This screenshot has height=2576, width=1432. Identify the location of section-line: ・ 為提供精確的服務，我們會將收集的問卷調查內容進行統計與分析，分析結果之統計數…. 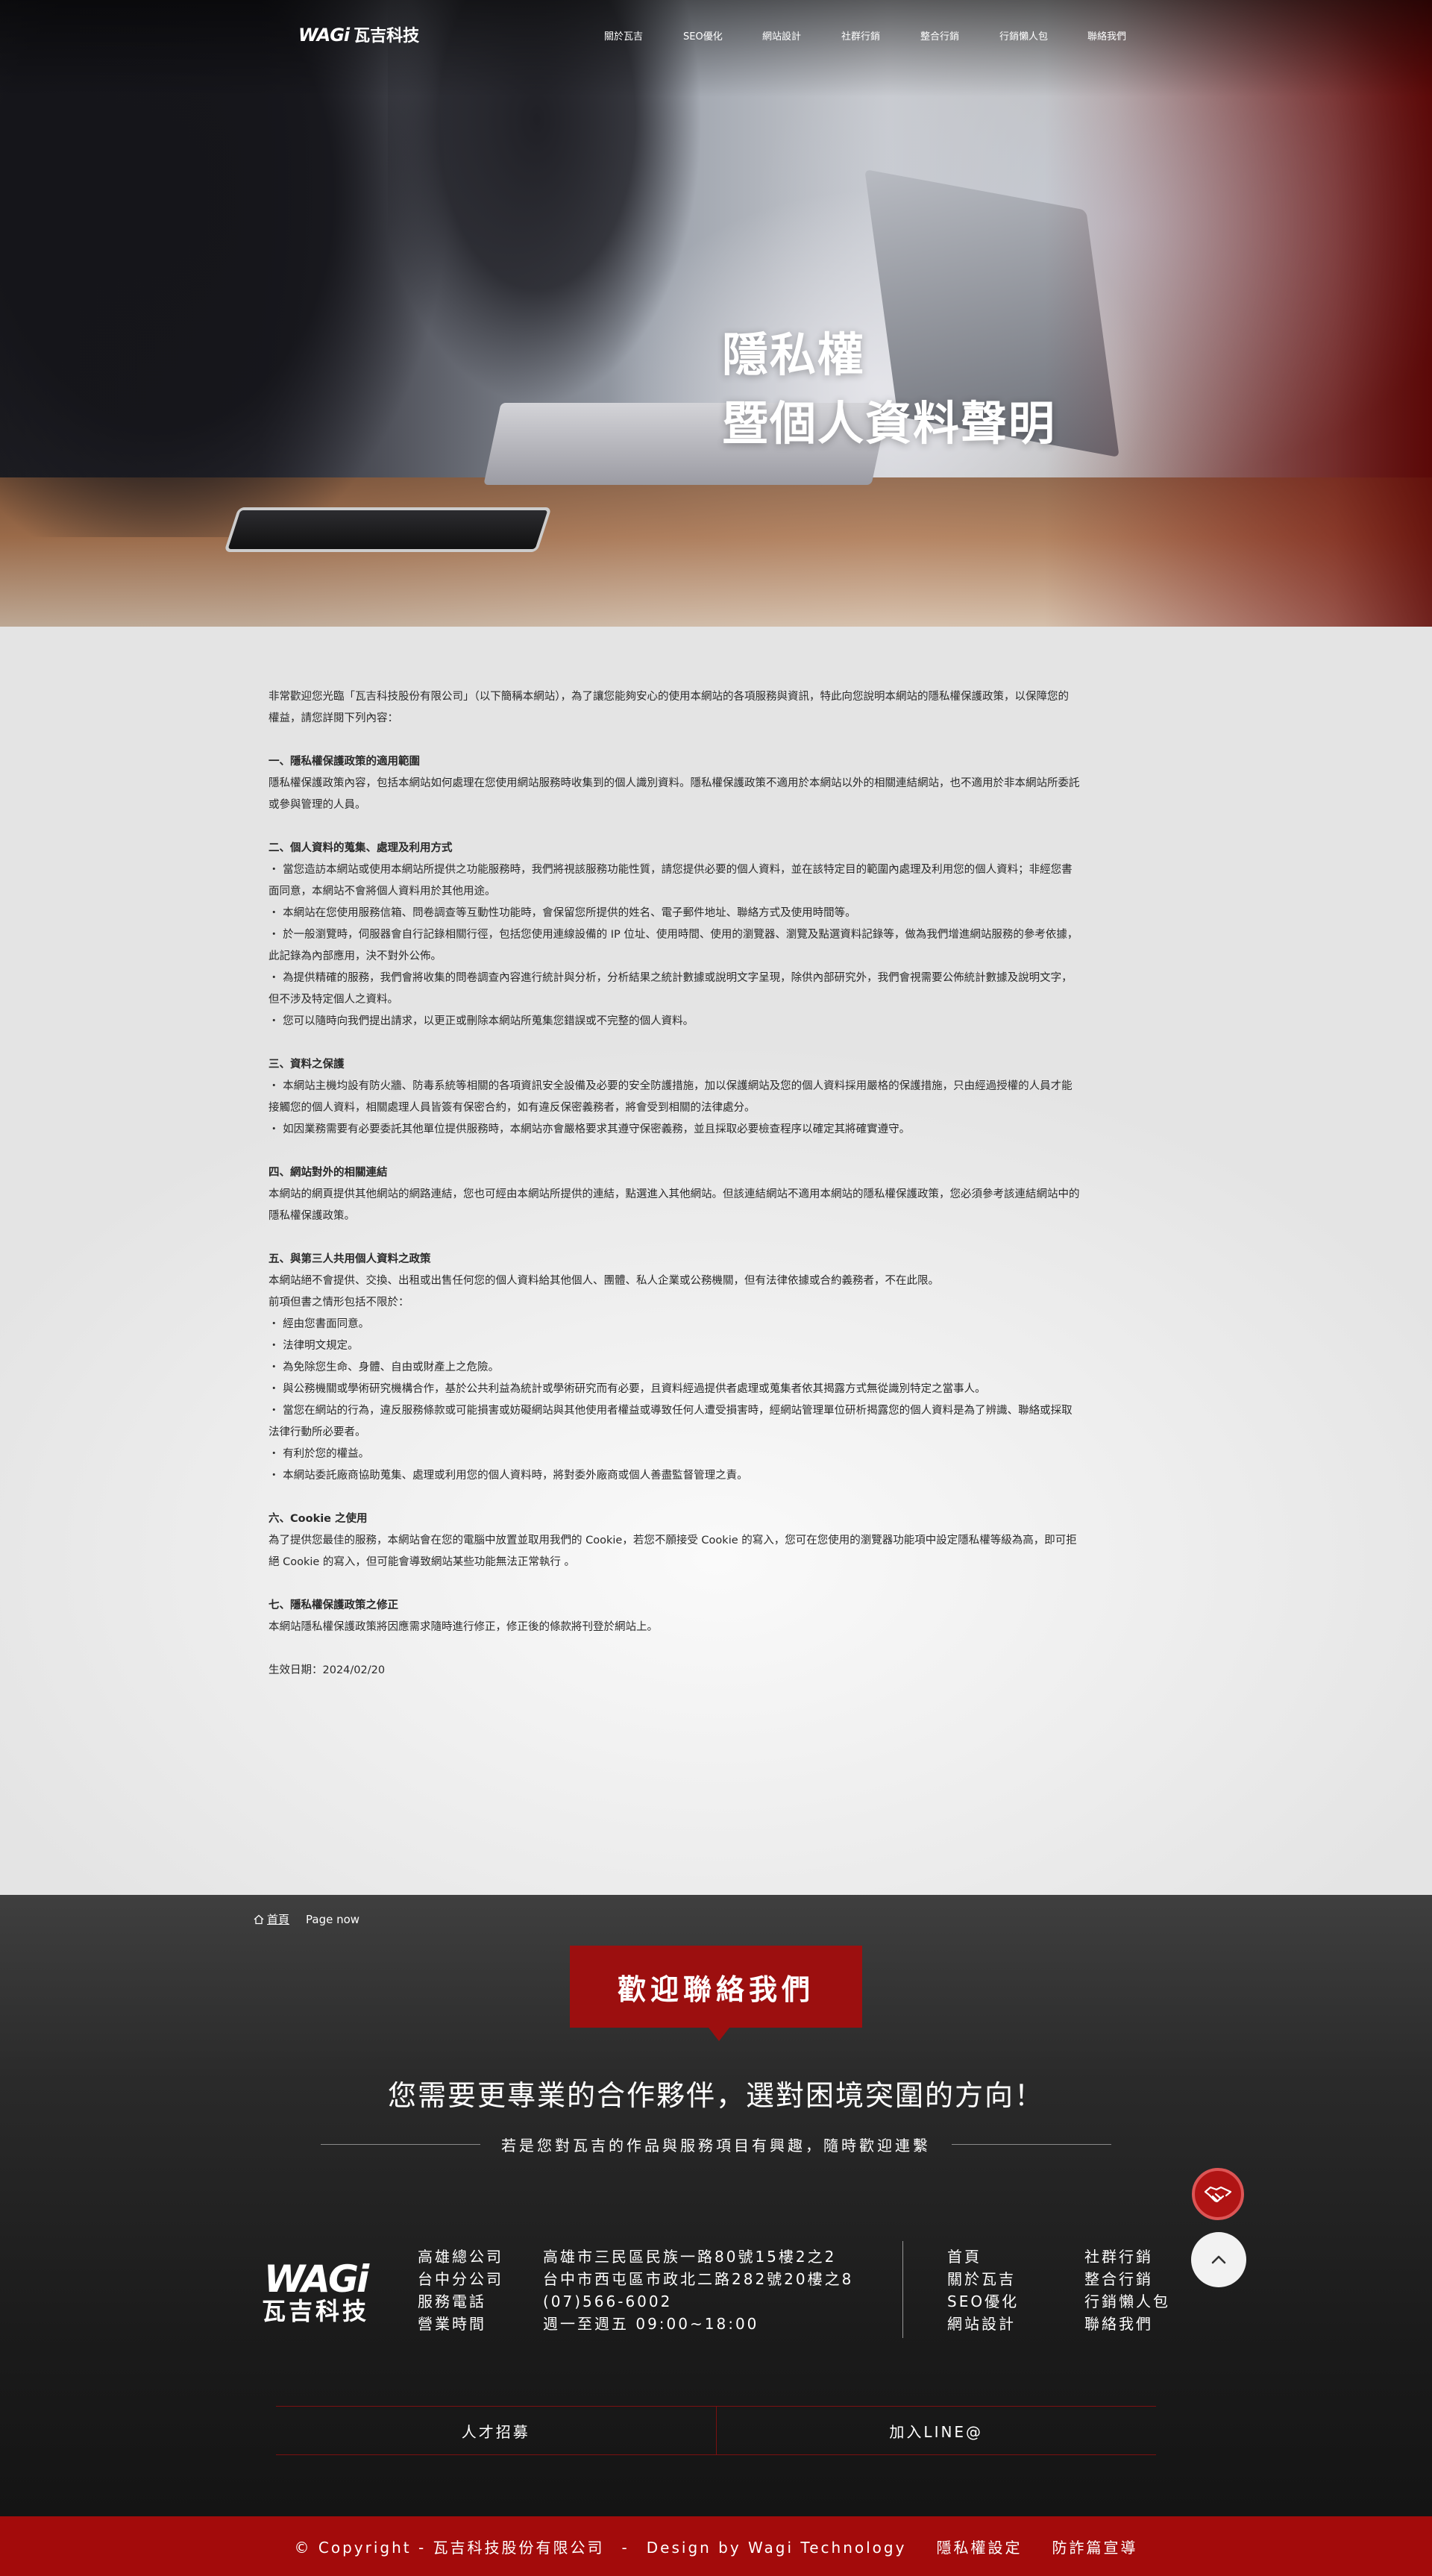
(670, 978).